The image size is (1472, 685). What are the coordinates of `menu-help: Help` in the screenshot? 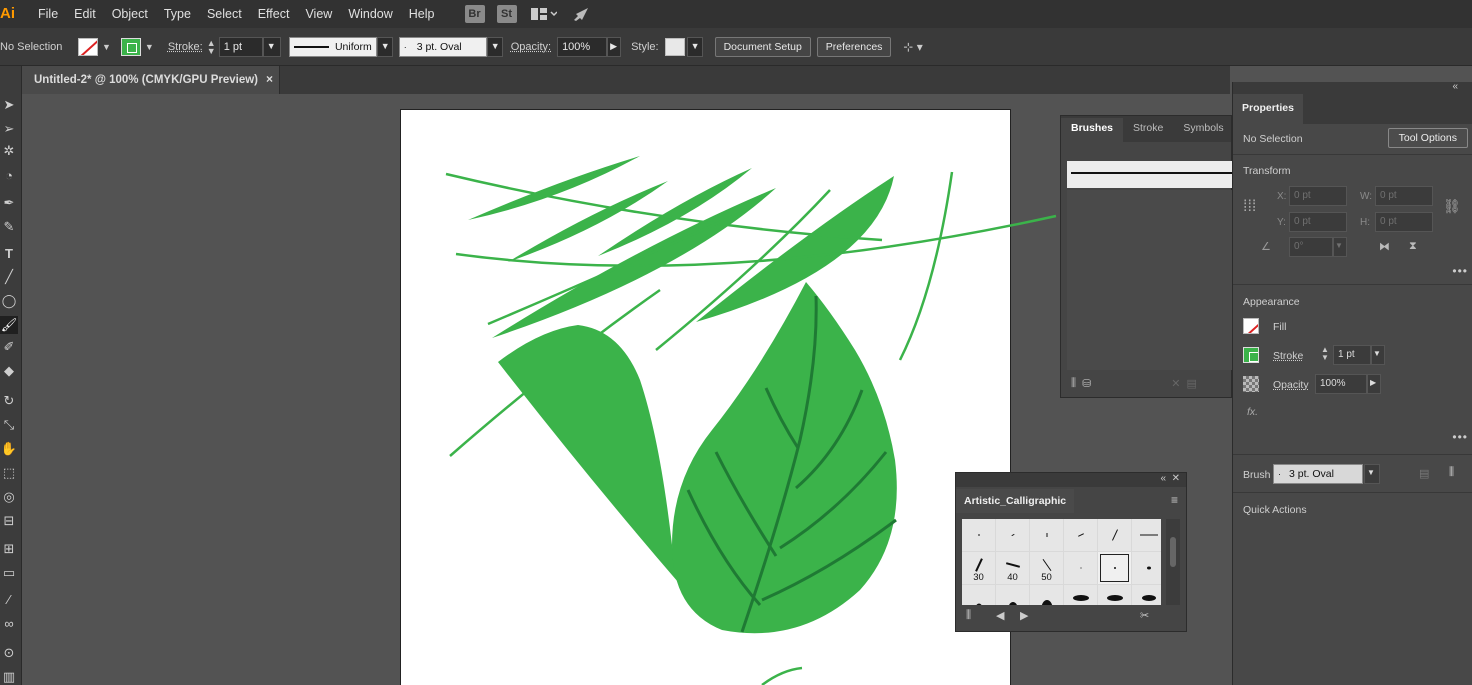 It's located at (422, 14).